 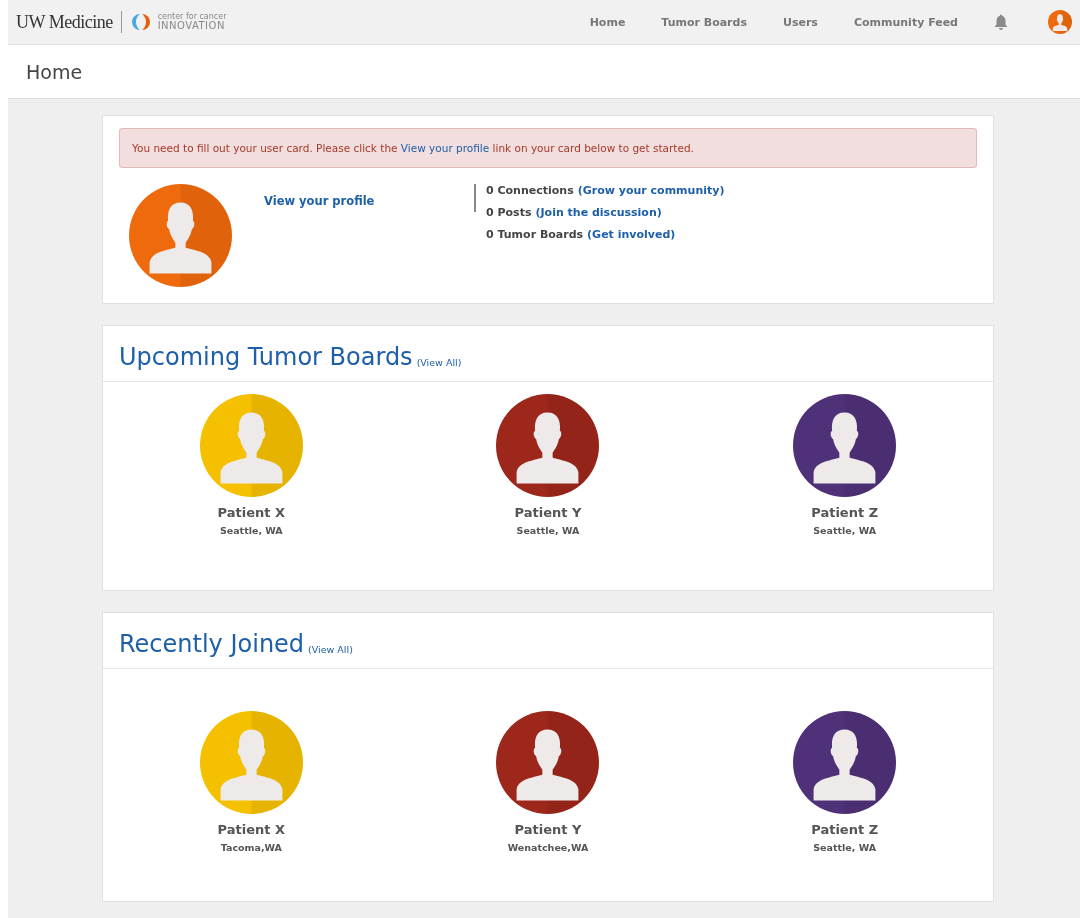 I want to click on person-location: Wenatchee,WA, so click(x=548, y=847).